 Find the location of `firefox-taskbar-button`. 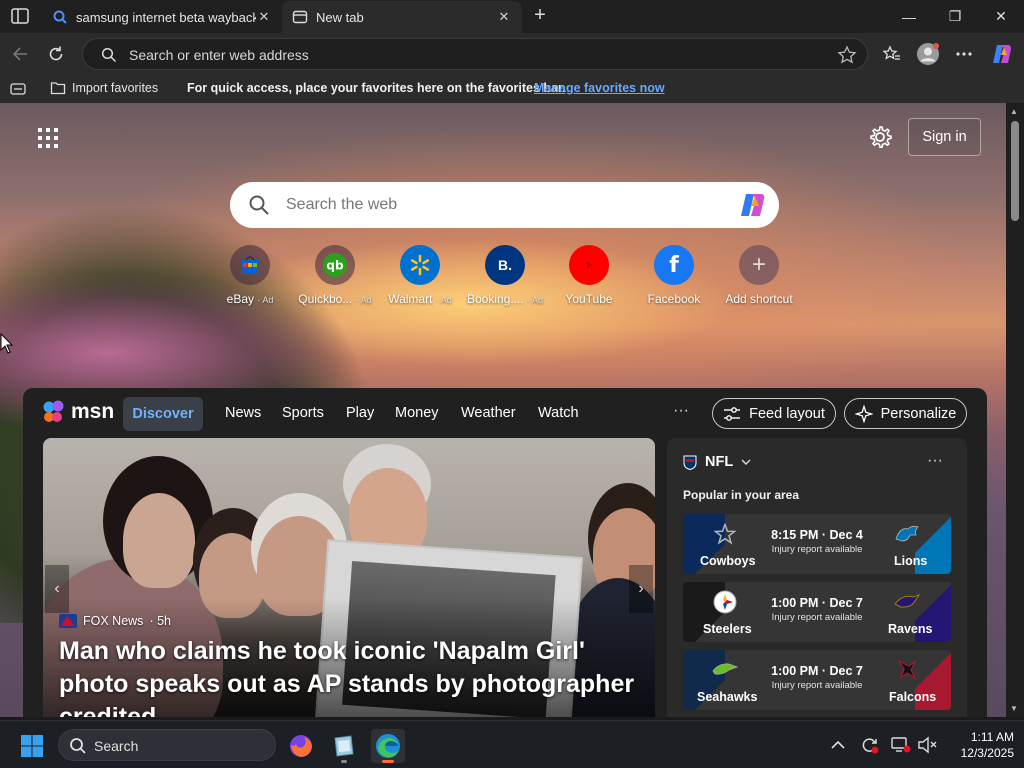

firefox-taskbar-button is located at coordinates (301, 746).